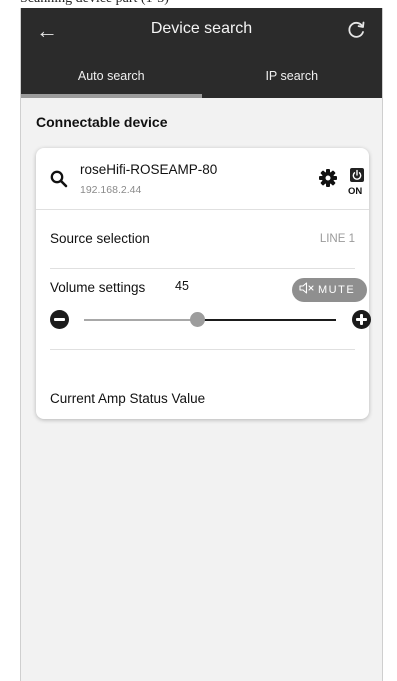  Describe the element at coordinates (361, 319) in the screenshot. I see `plus-icon` at that location.